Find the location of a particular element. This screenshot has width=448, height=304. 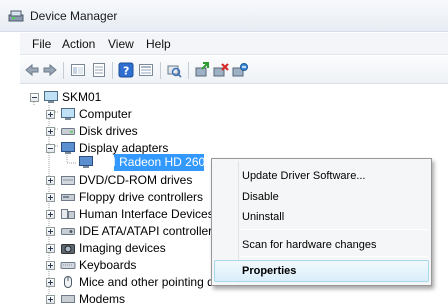

tree-item-label: DVD/CD-ROM drives is located at coordinates (136, 180).